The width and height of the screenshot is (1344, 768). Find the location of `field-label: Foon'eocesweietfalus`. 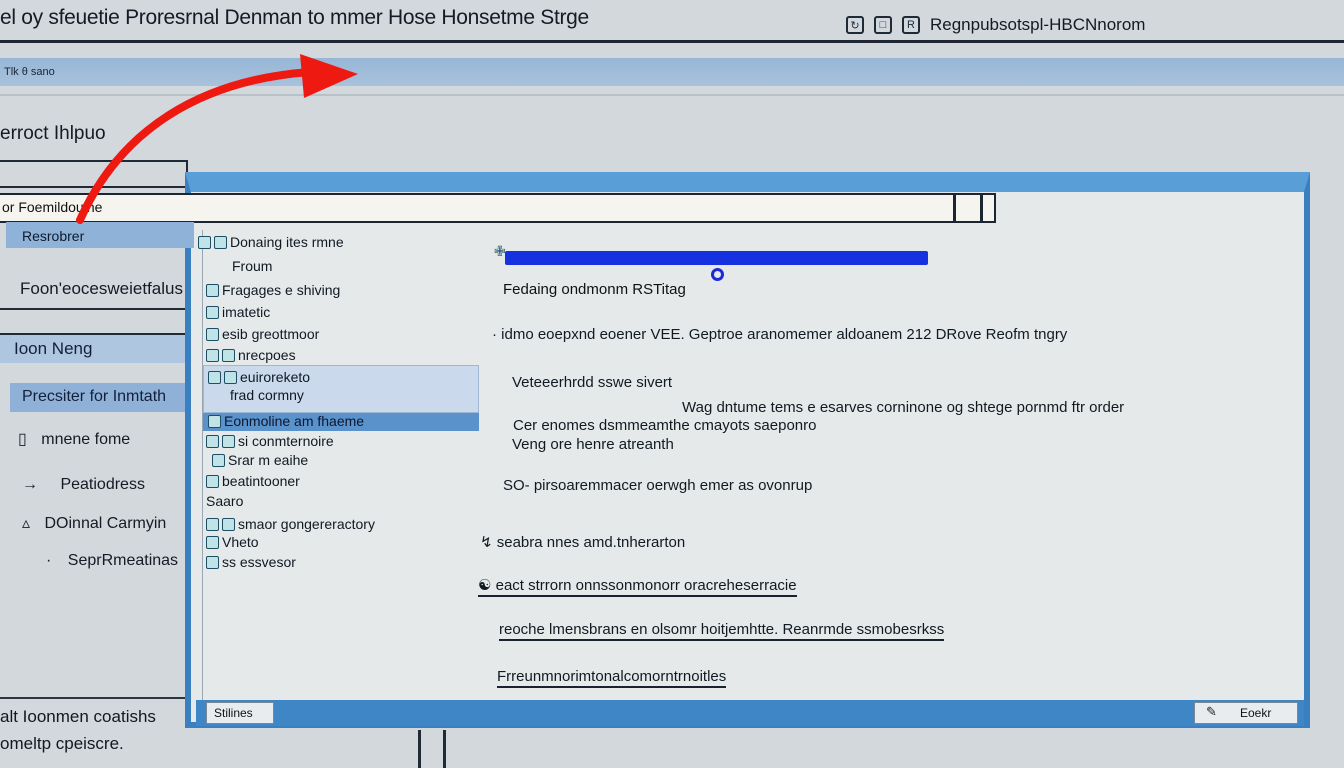

field-label: Foon'eocesweietfalus is located at coordinates (101, 288).